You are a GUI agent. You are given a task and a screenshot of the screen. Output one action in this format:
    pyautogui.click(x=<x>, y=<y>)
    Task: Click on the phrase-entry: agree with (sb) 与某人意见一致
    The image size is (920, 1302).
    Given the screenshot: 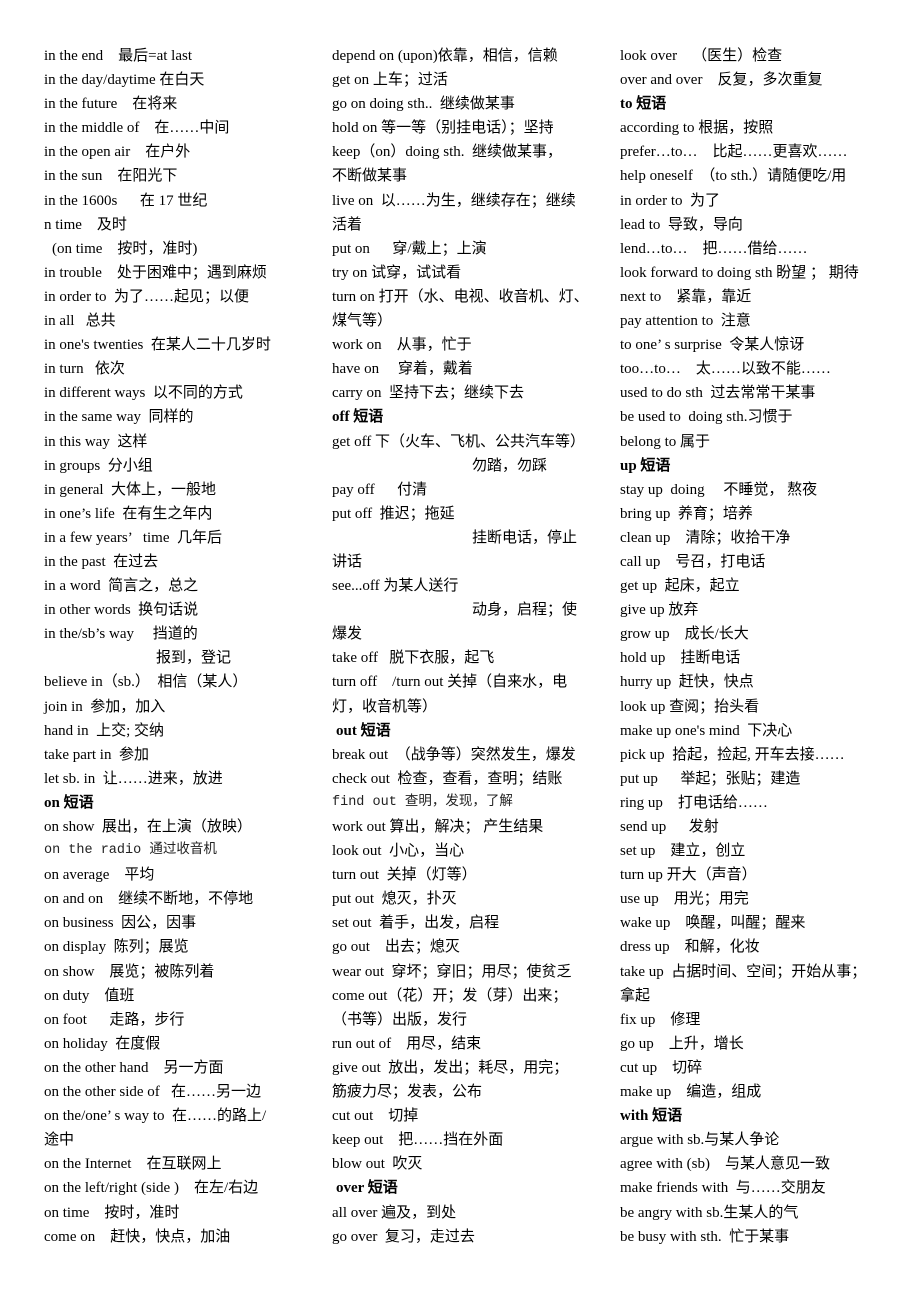 What is the action you would take?
    pyautogui.click(x=725, y=1164)
    